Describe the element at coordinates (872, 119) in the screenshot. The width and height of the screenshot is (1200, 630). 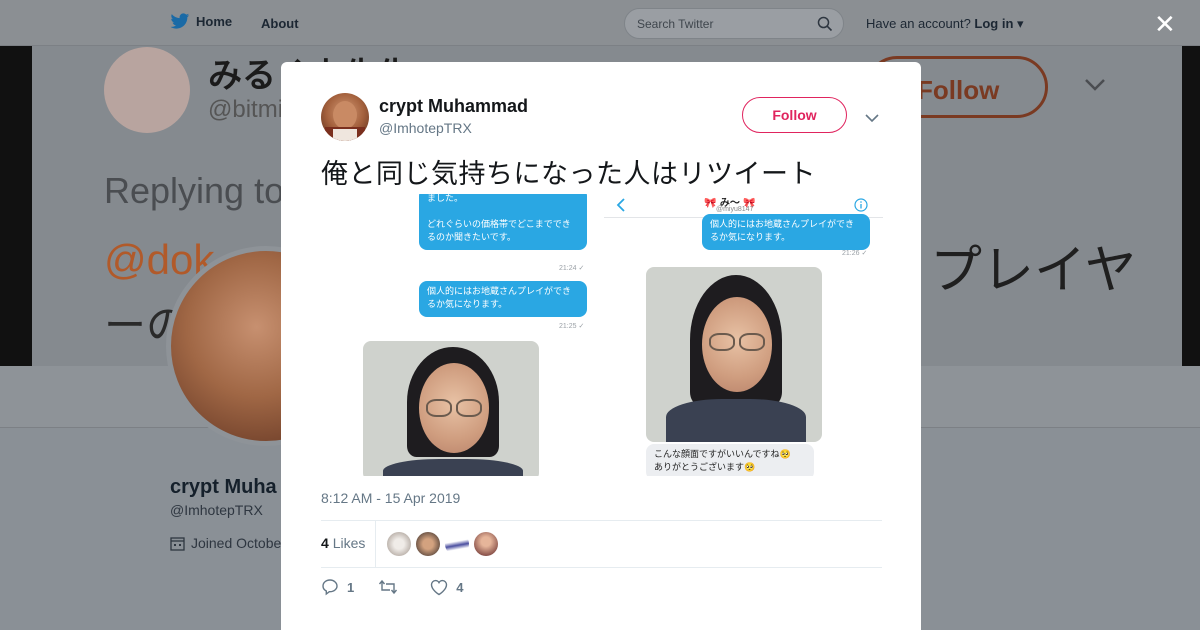
I see `chevron-down-icon` at that location.